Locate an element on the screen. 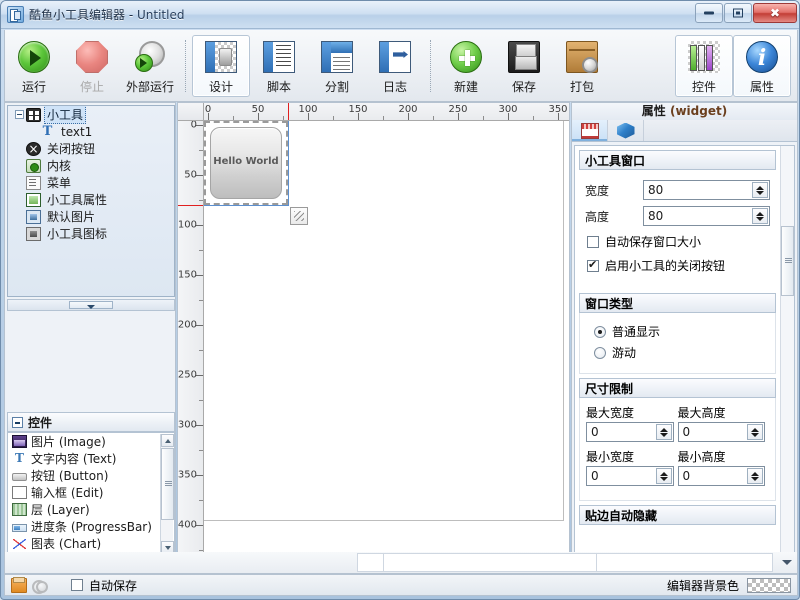 This screenshot has width=800, height=600. panel-splitter is located at coordinates (91, 305).